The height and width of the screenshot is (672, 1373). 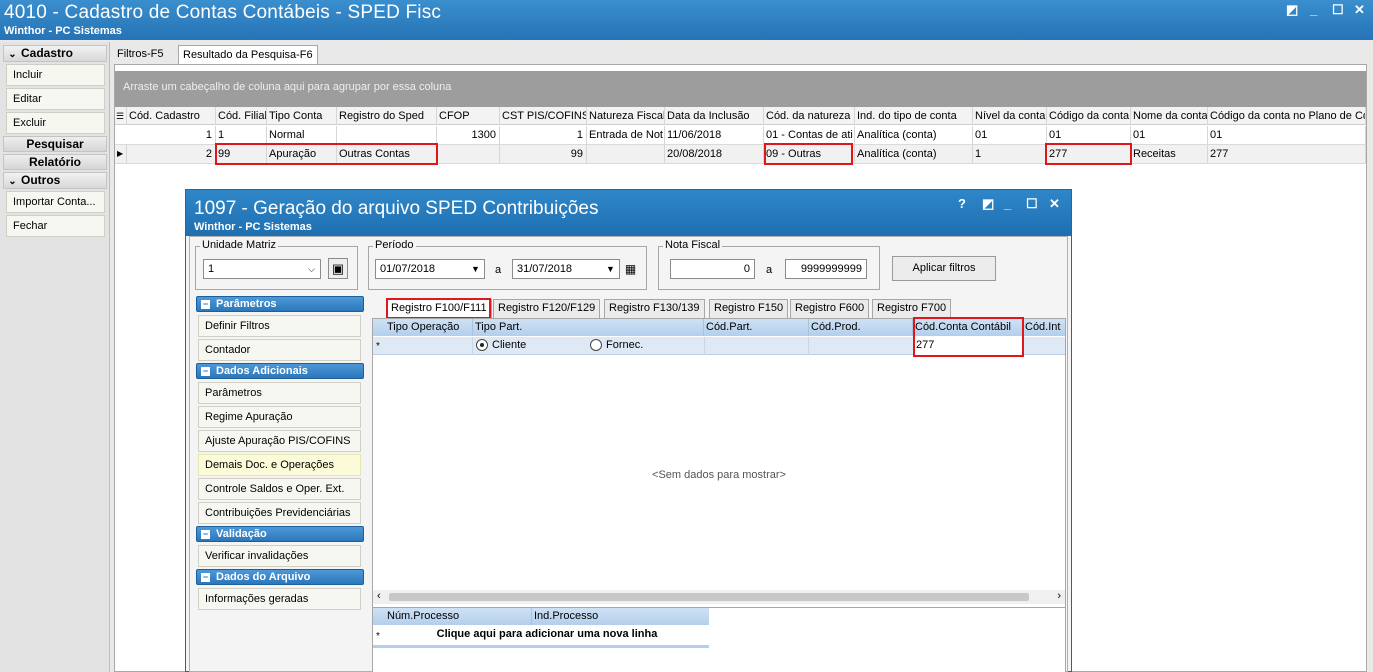 I want to click on col-nivel-conta: Nível da conta, so click(x=1010, y=116).